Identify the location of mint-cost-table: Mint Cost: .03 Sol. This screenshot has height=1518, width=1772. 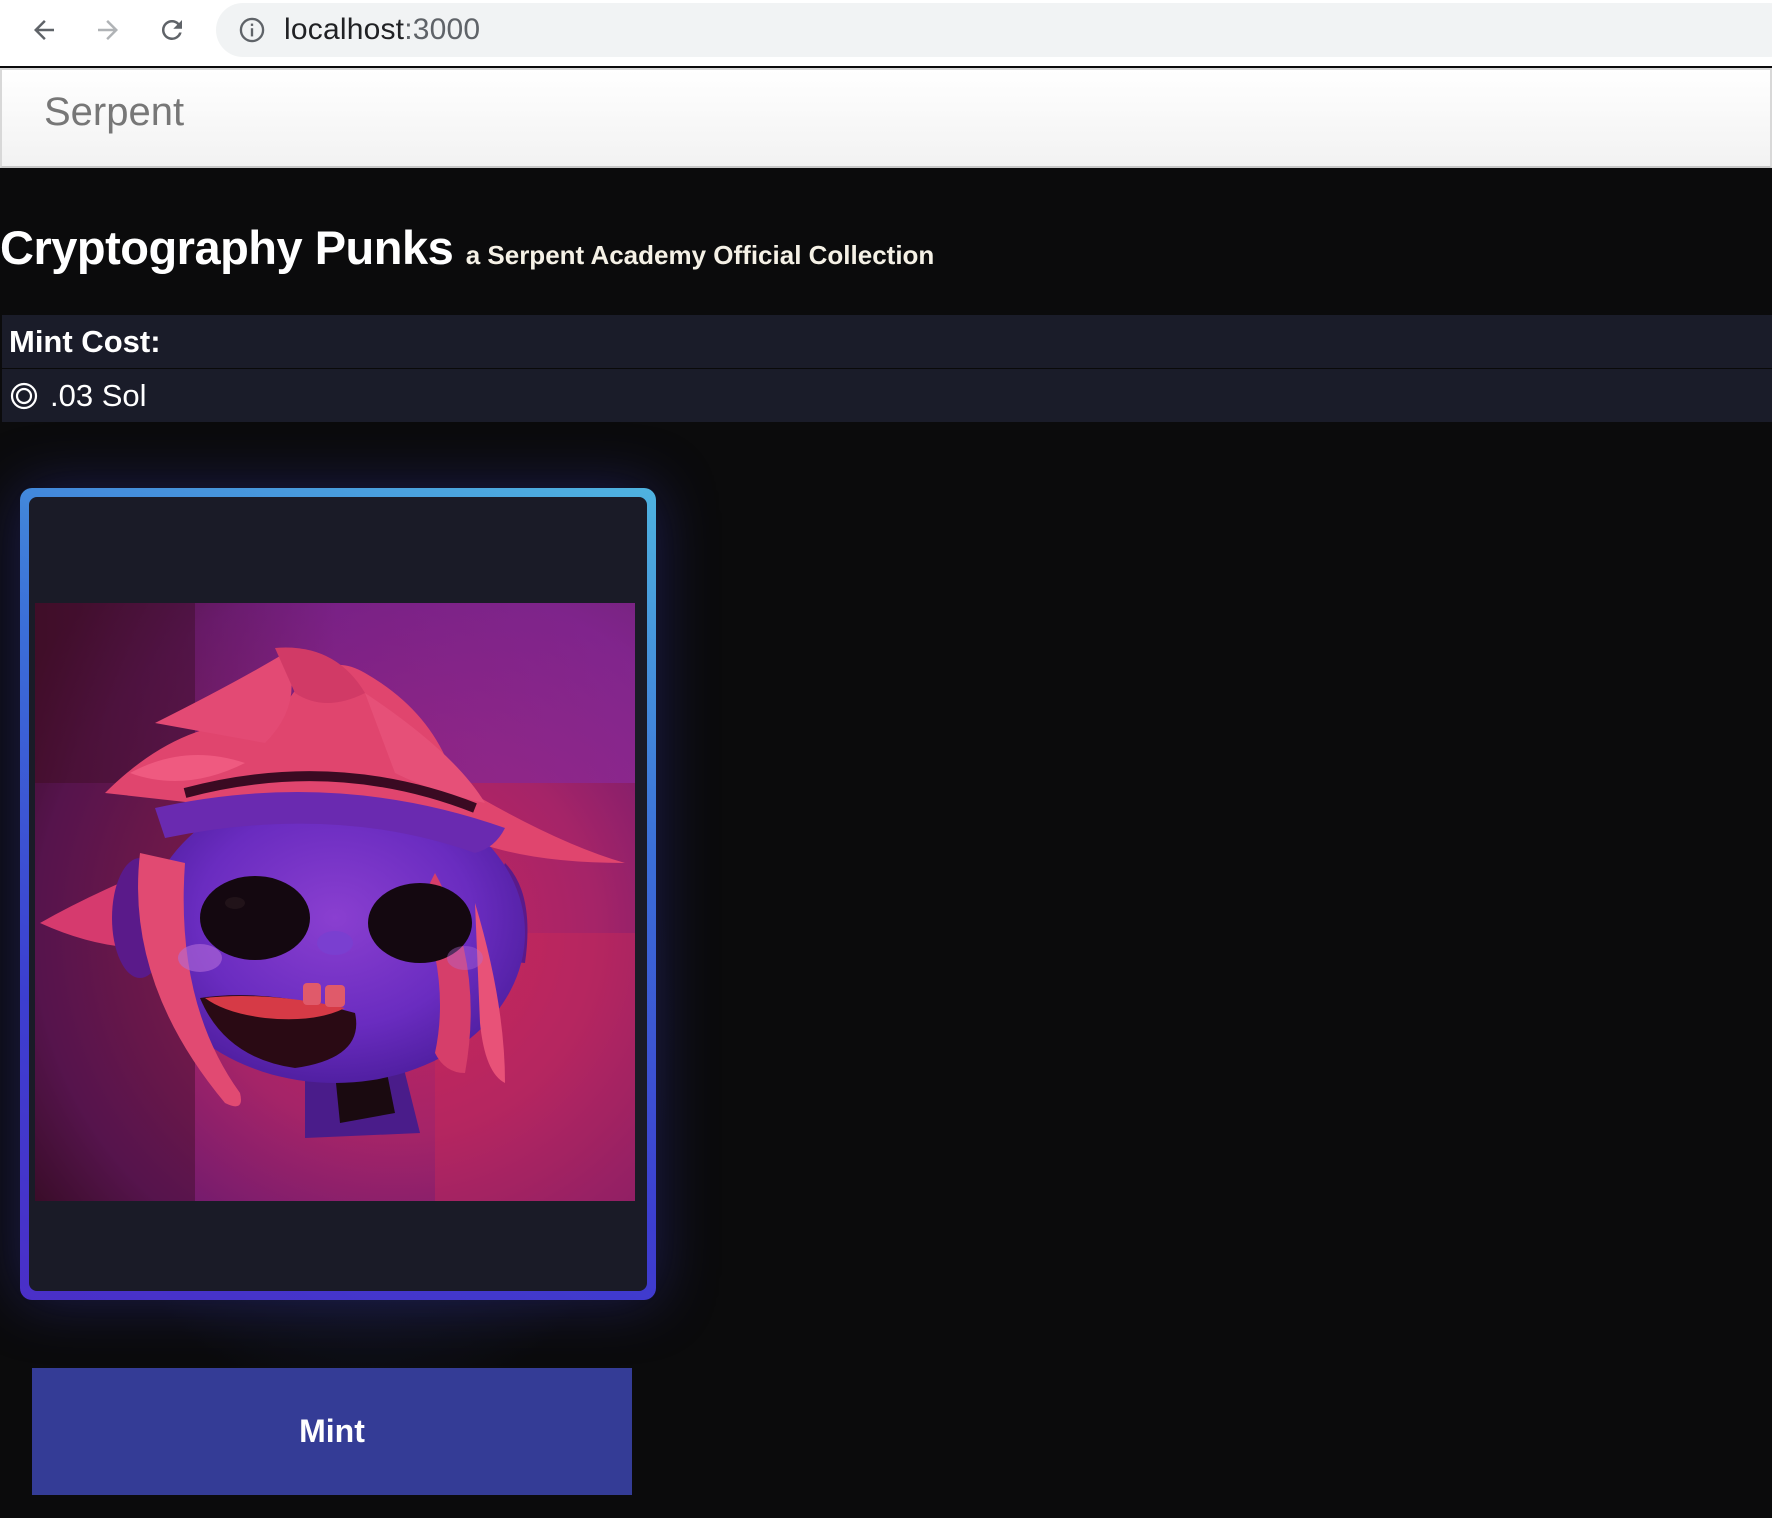
(887, 368).